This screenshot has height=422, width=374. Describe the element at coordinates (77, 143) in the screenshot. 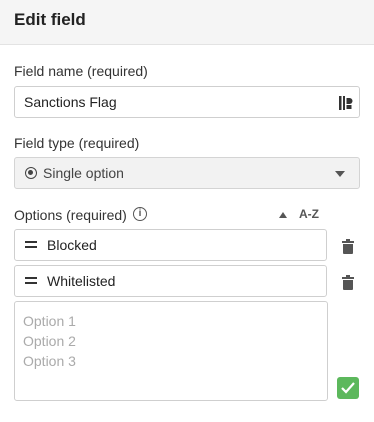

I see `field-type-label: Field type (required)` at that location.